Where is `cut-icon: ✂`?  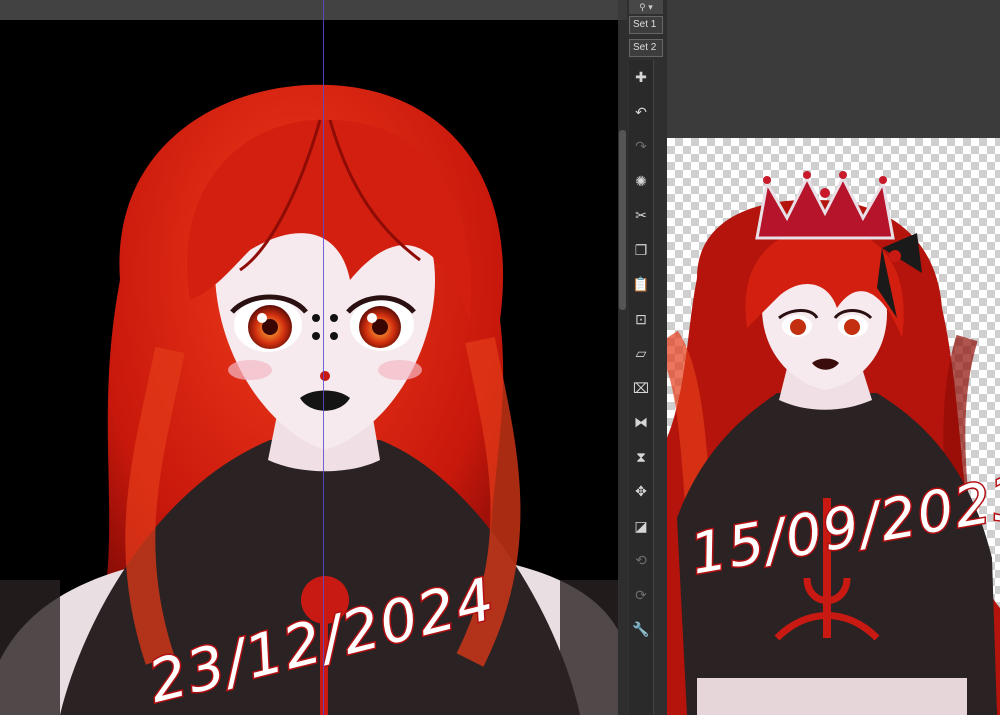 cut-icon: ✂ is located at coordinates (641, 215).